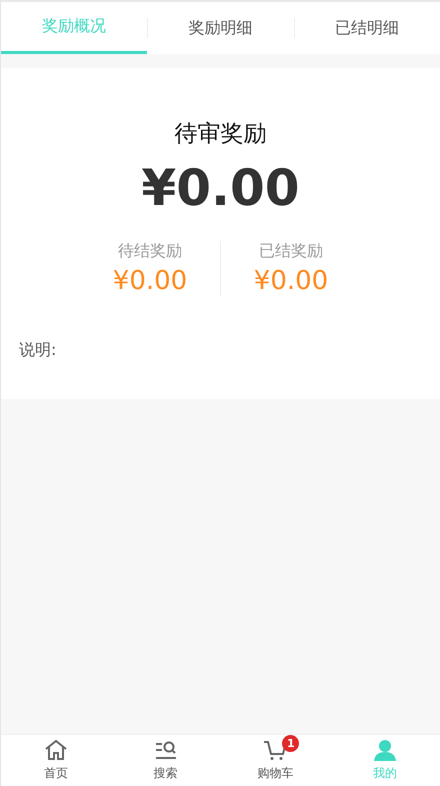 The image size is (440, 786). I want to click on count-badge: 1, so click(291, 743).